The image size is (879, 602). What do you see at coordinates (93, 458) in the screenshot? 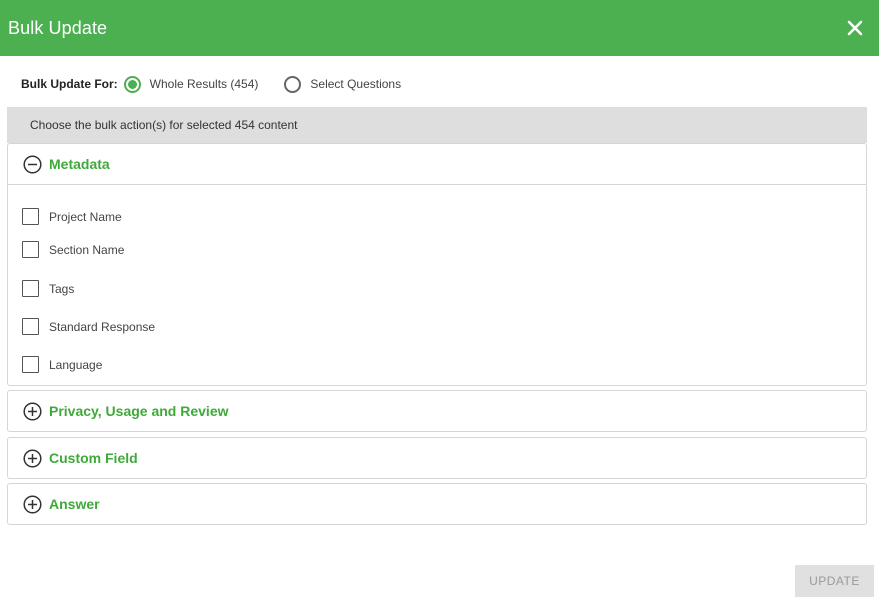
I see `section-title: Custom Field` at bounding box center [93, 458].